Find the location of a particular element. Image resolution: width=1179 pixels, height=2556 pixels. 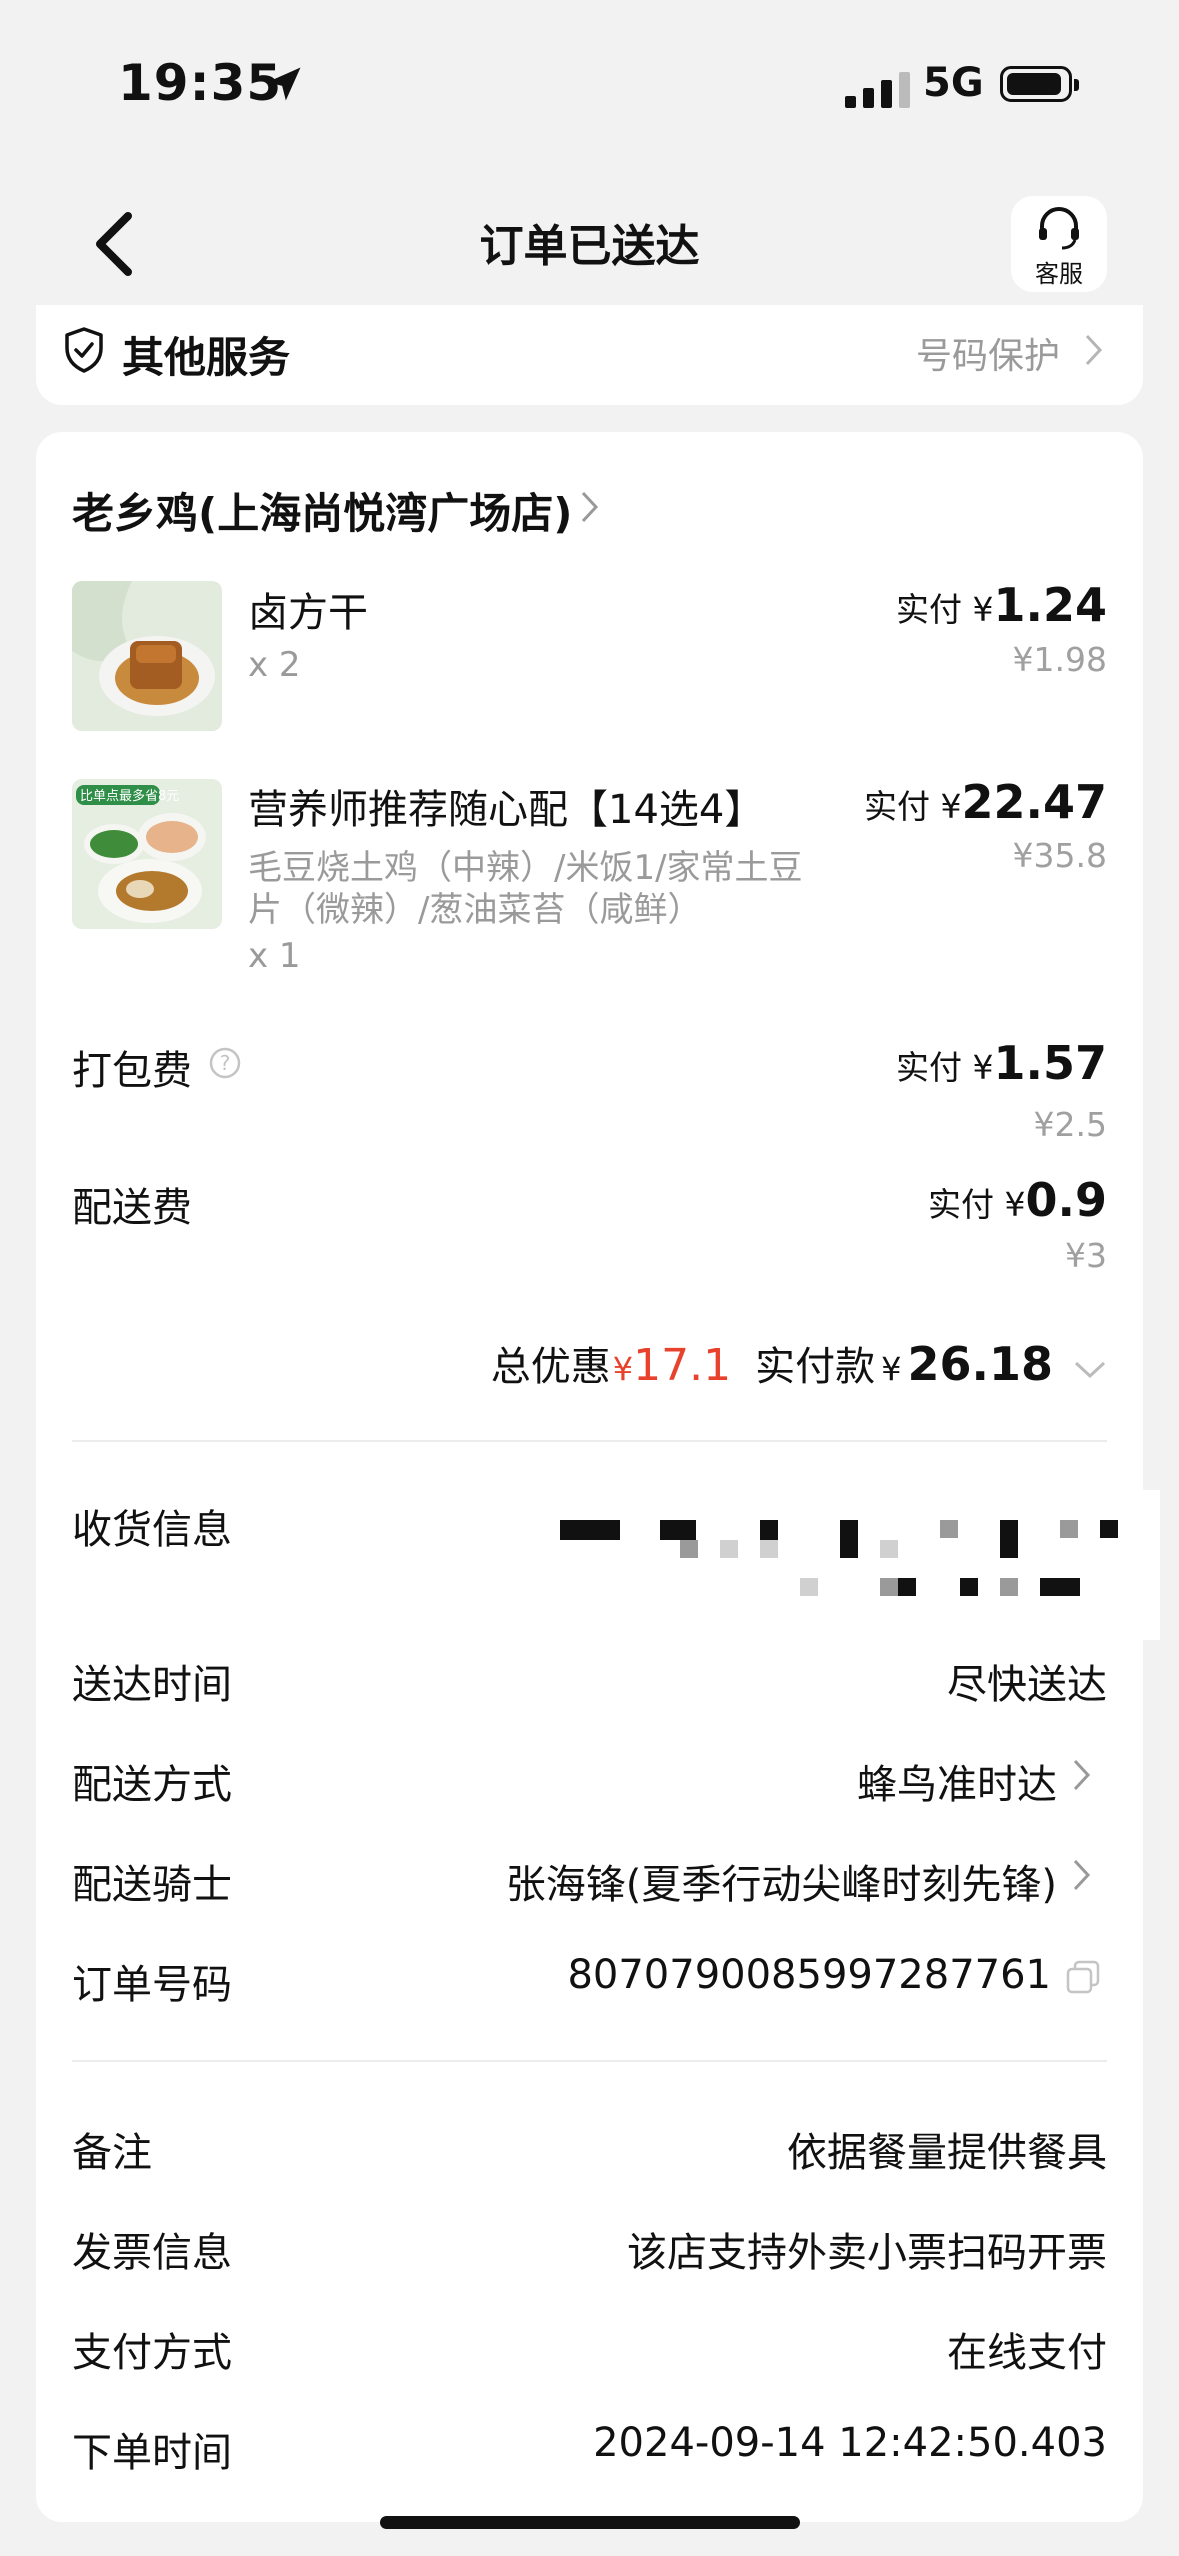

delivery-time-label: 送达时间 is located at coordinates (152, 1685).